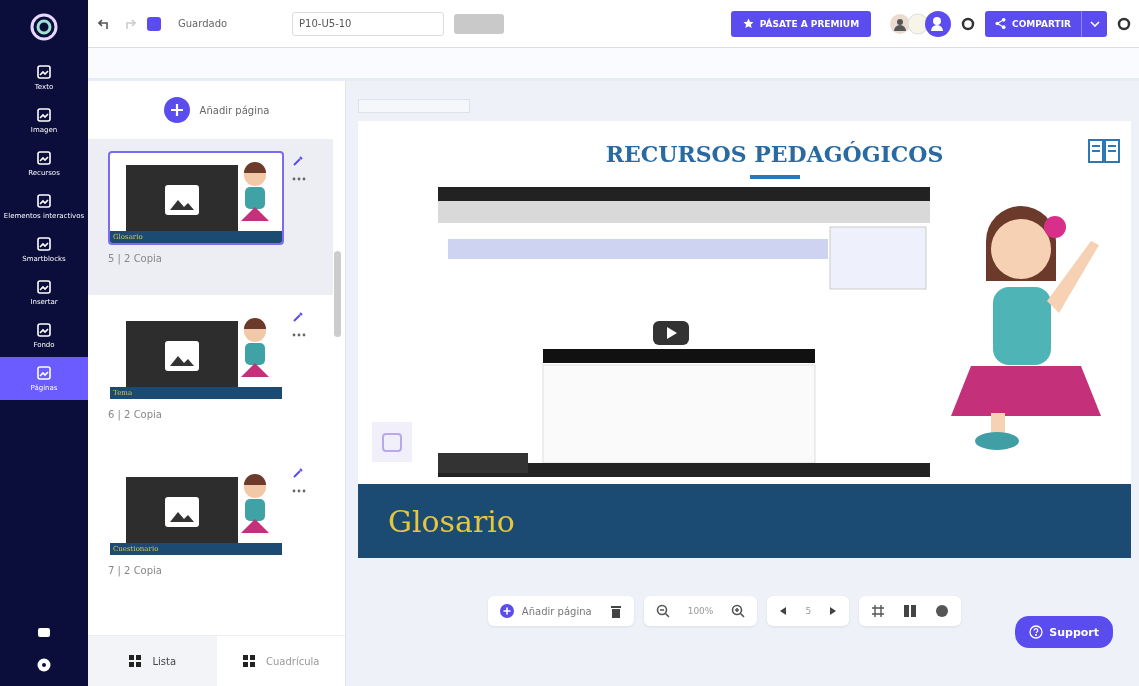  I want to click on zoom-level: 100%, so click(700, 611).